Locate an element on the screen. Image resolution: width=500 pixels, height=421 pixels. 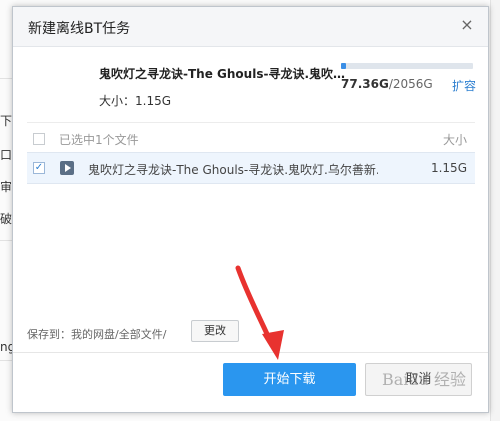
expand-storage-link: 扩容 is located at coordinates (464, 85).